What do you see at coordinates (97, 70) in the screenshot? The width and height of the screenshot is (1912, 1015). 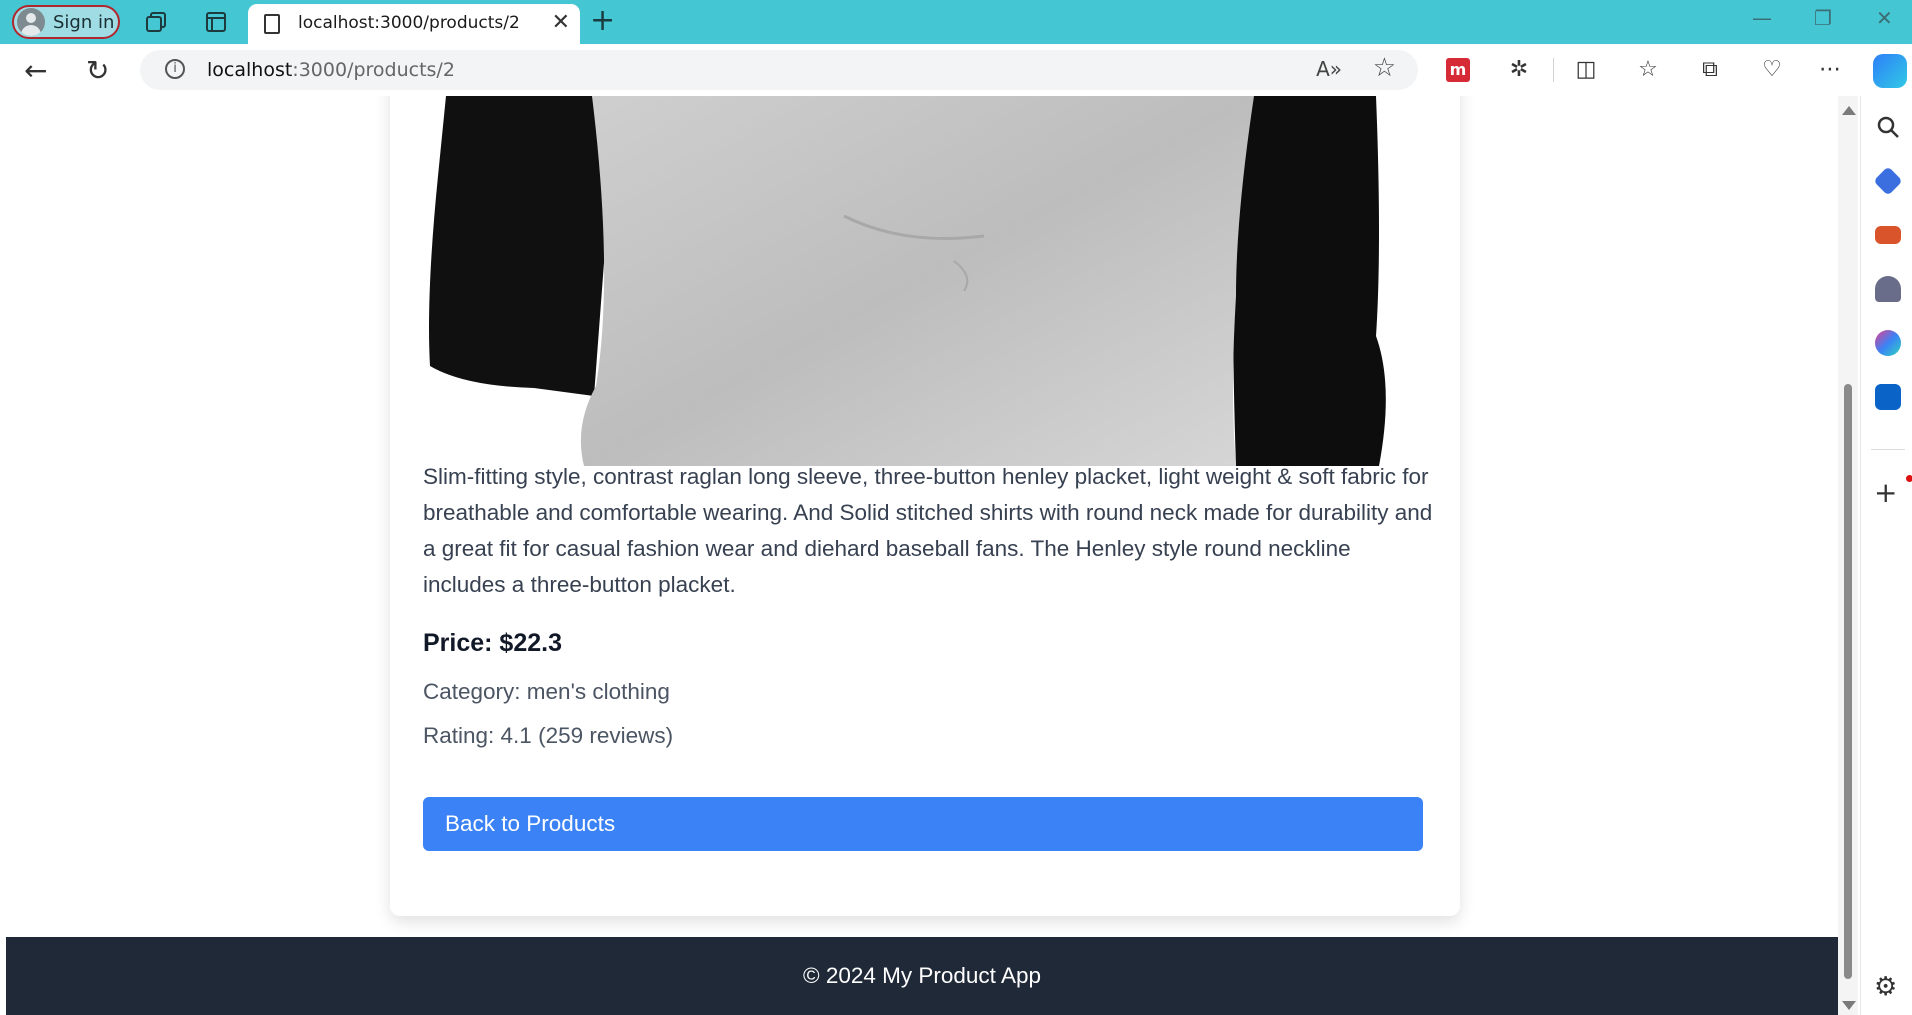 I see `refresh-icon: ↻` at bounding box center [97, 70].